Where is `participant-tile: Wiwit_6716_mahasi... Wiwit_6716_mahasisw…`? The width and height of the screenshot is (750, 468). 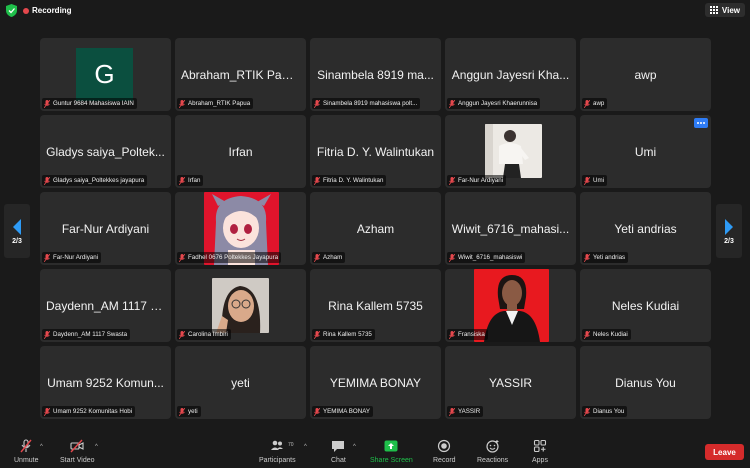 participant-tile: Wiwit_6716_mahasi... Wiwit_6716_mahasisw… is located at coordinates (510, 228).